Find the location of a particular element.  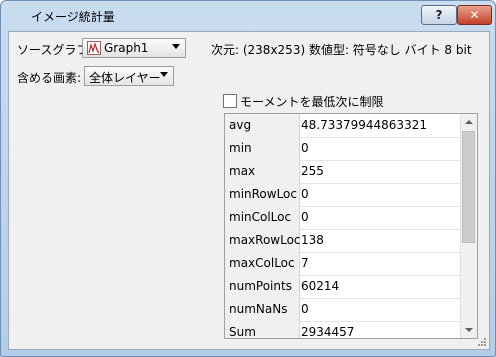

table-row: min 0 is located at coordinates (343, 149).